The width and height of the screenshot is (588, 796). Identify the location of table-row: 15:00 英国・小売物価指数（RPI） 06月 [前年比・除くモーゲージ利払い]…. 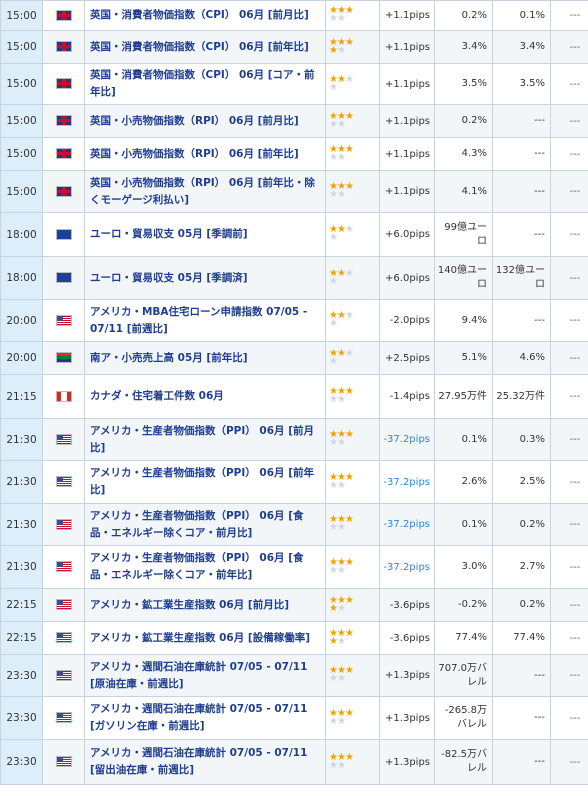
(294, 191).